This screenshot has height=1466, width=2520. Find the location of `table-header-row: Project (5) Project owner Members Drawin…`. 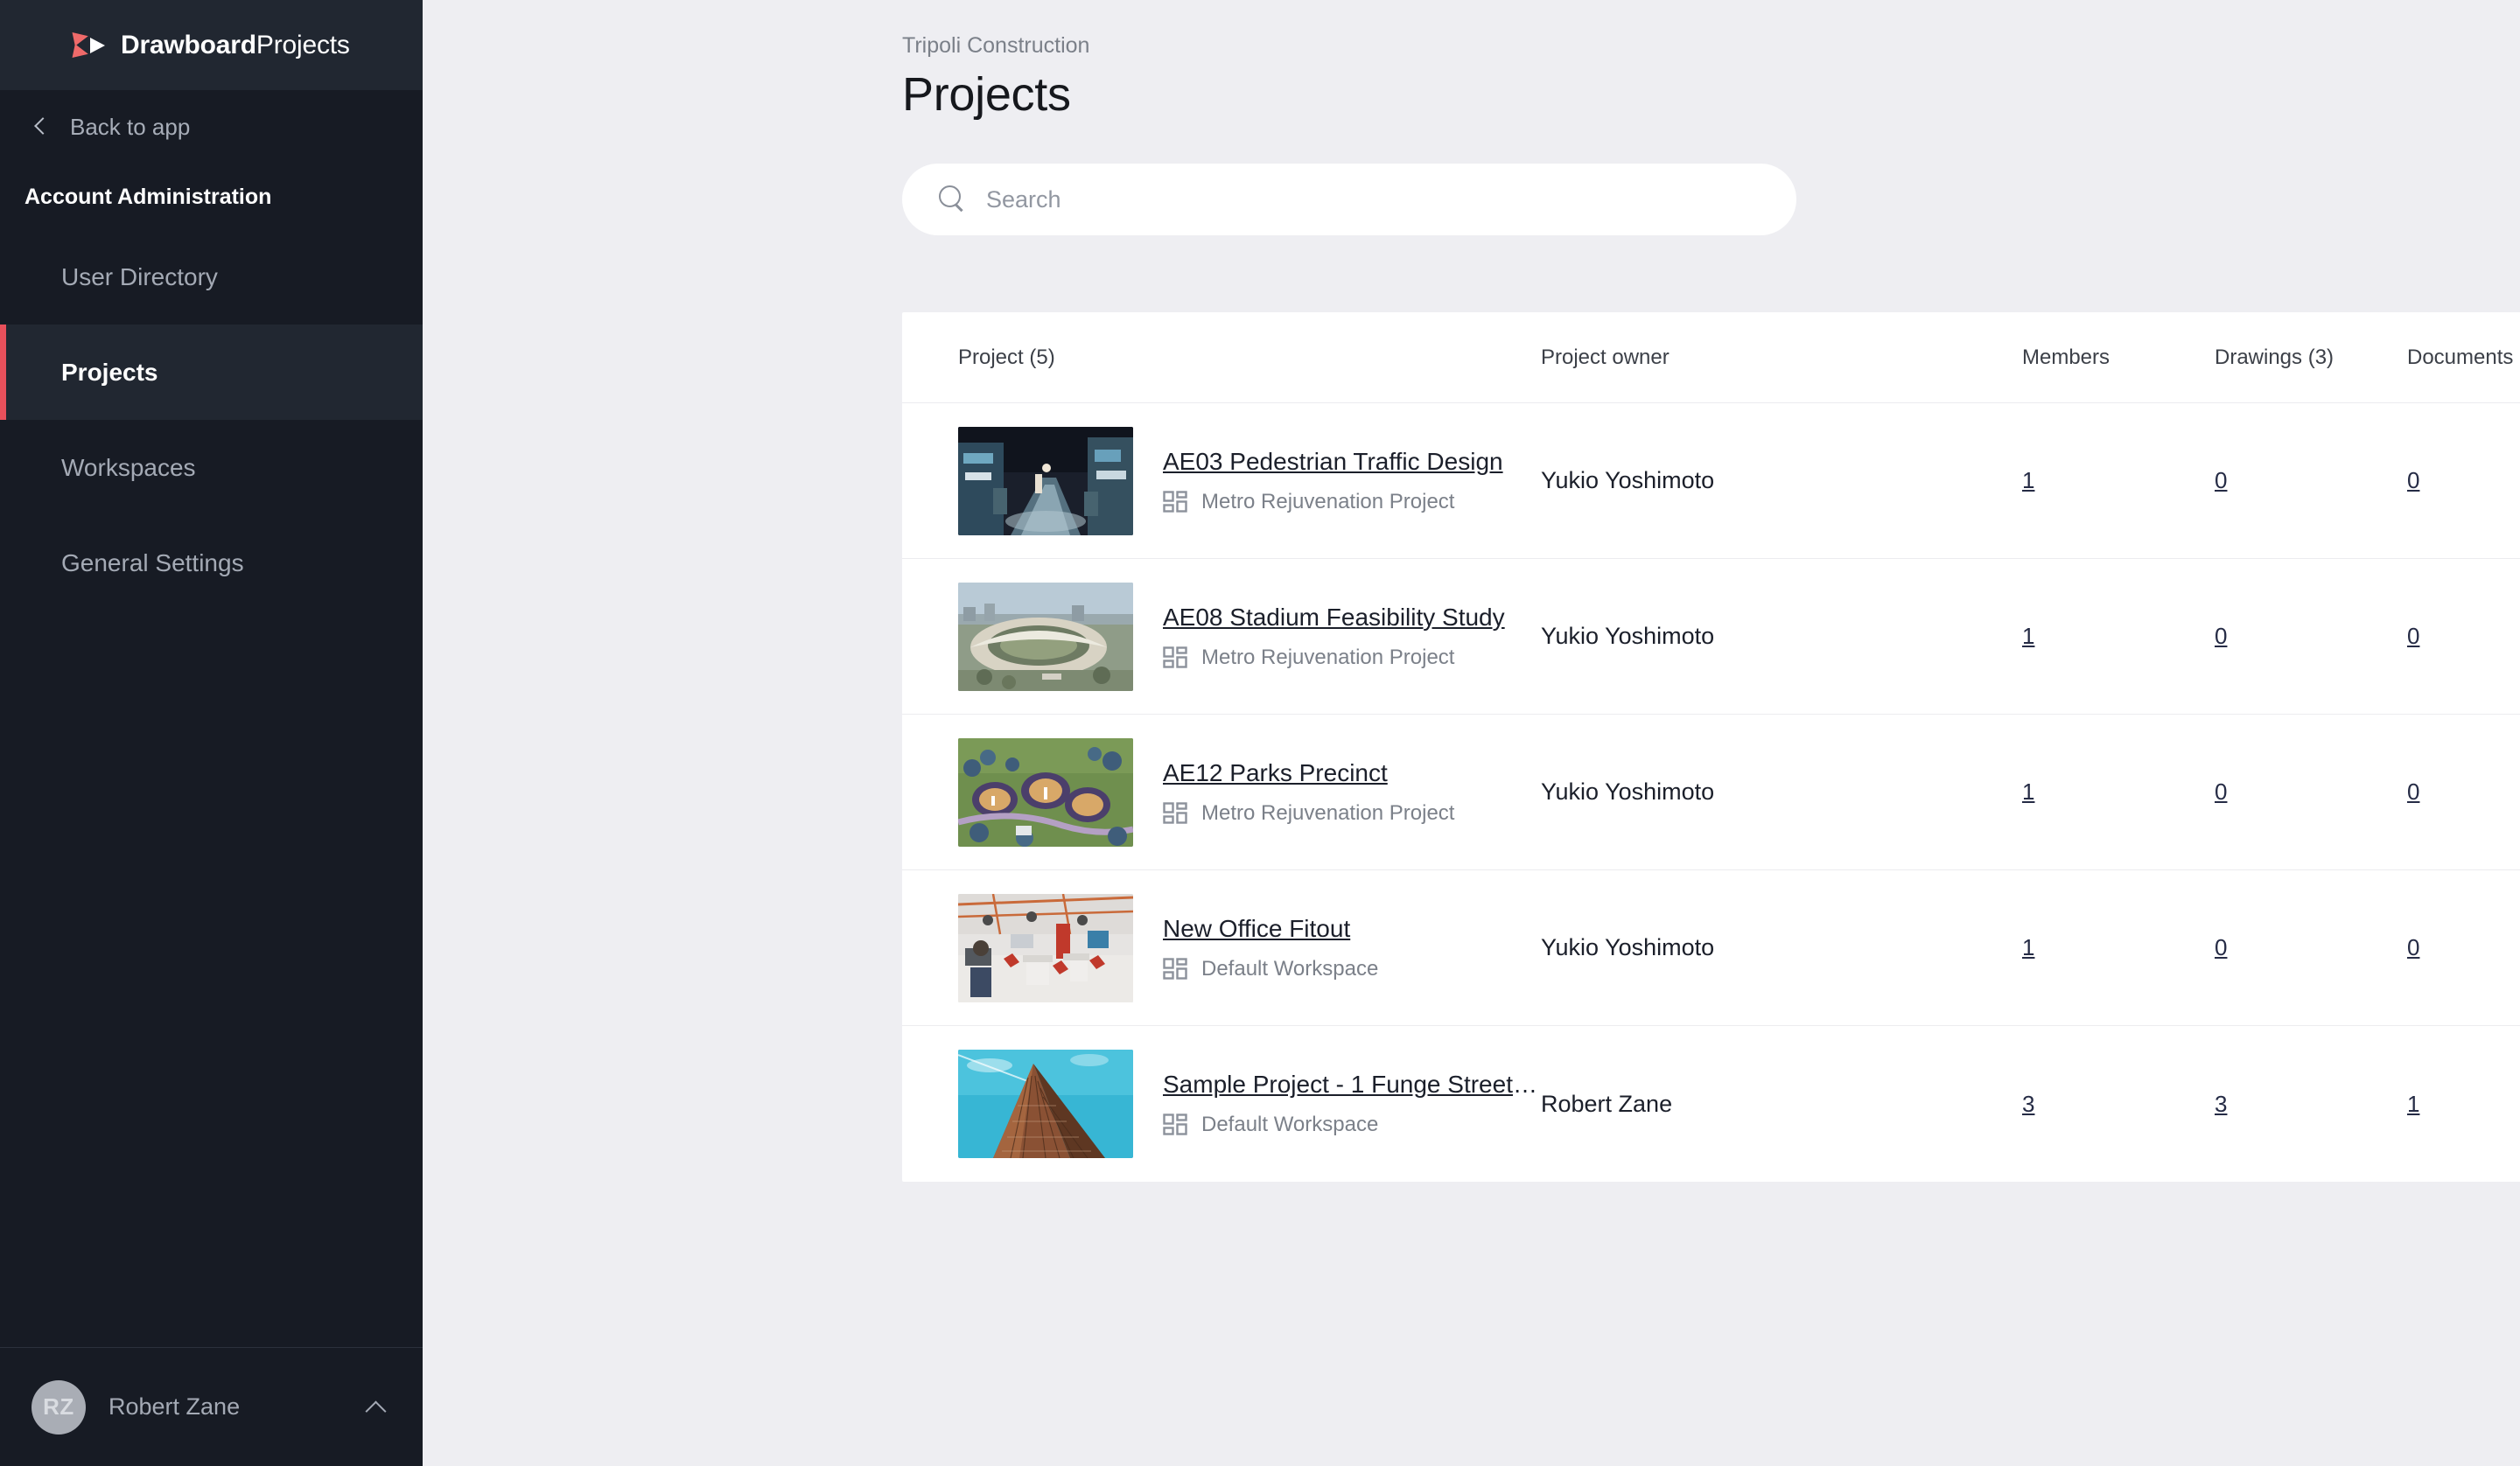

table-header-row: Project (5) Project owner Members Drawin… is located at coordinates (1711, 358).